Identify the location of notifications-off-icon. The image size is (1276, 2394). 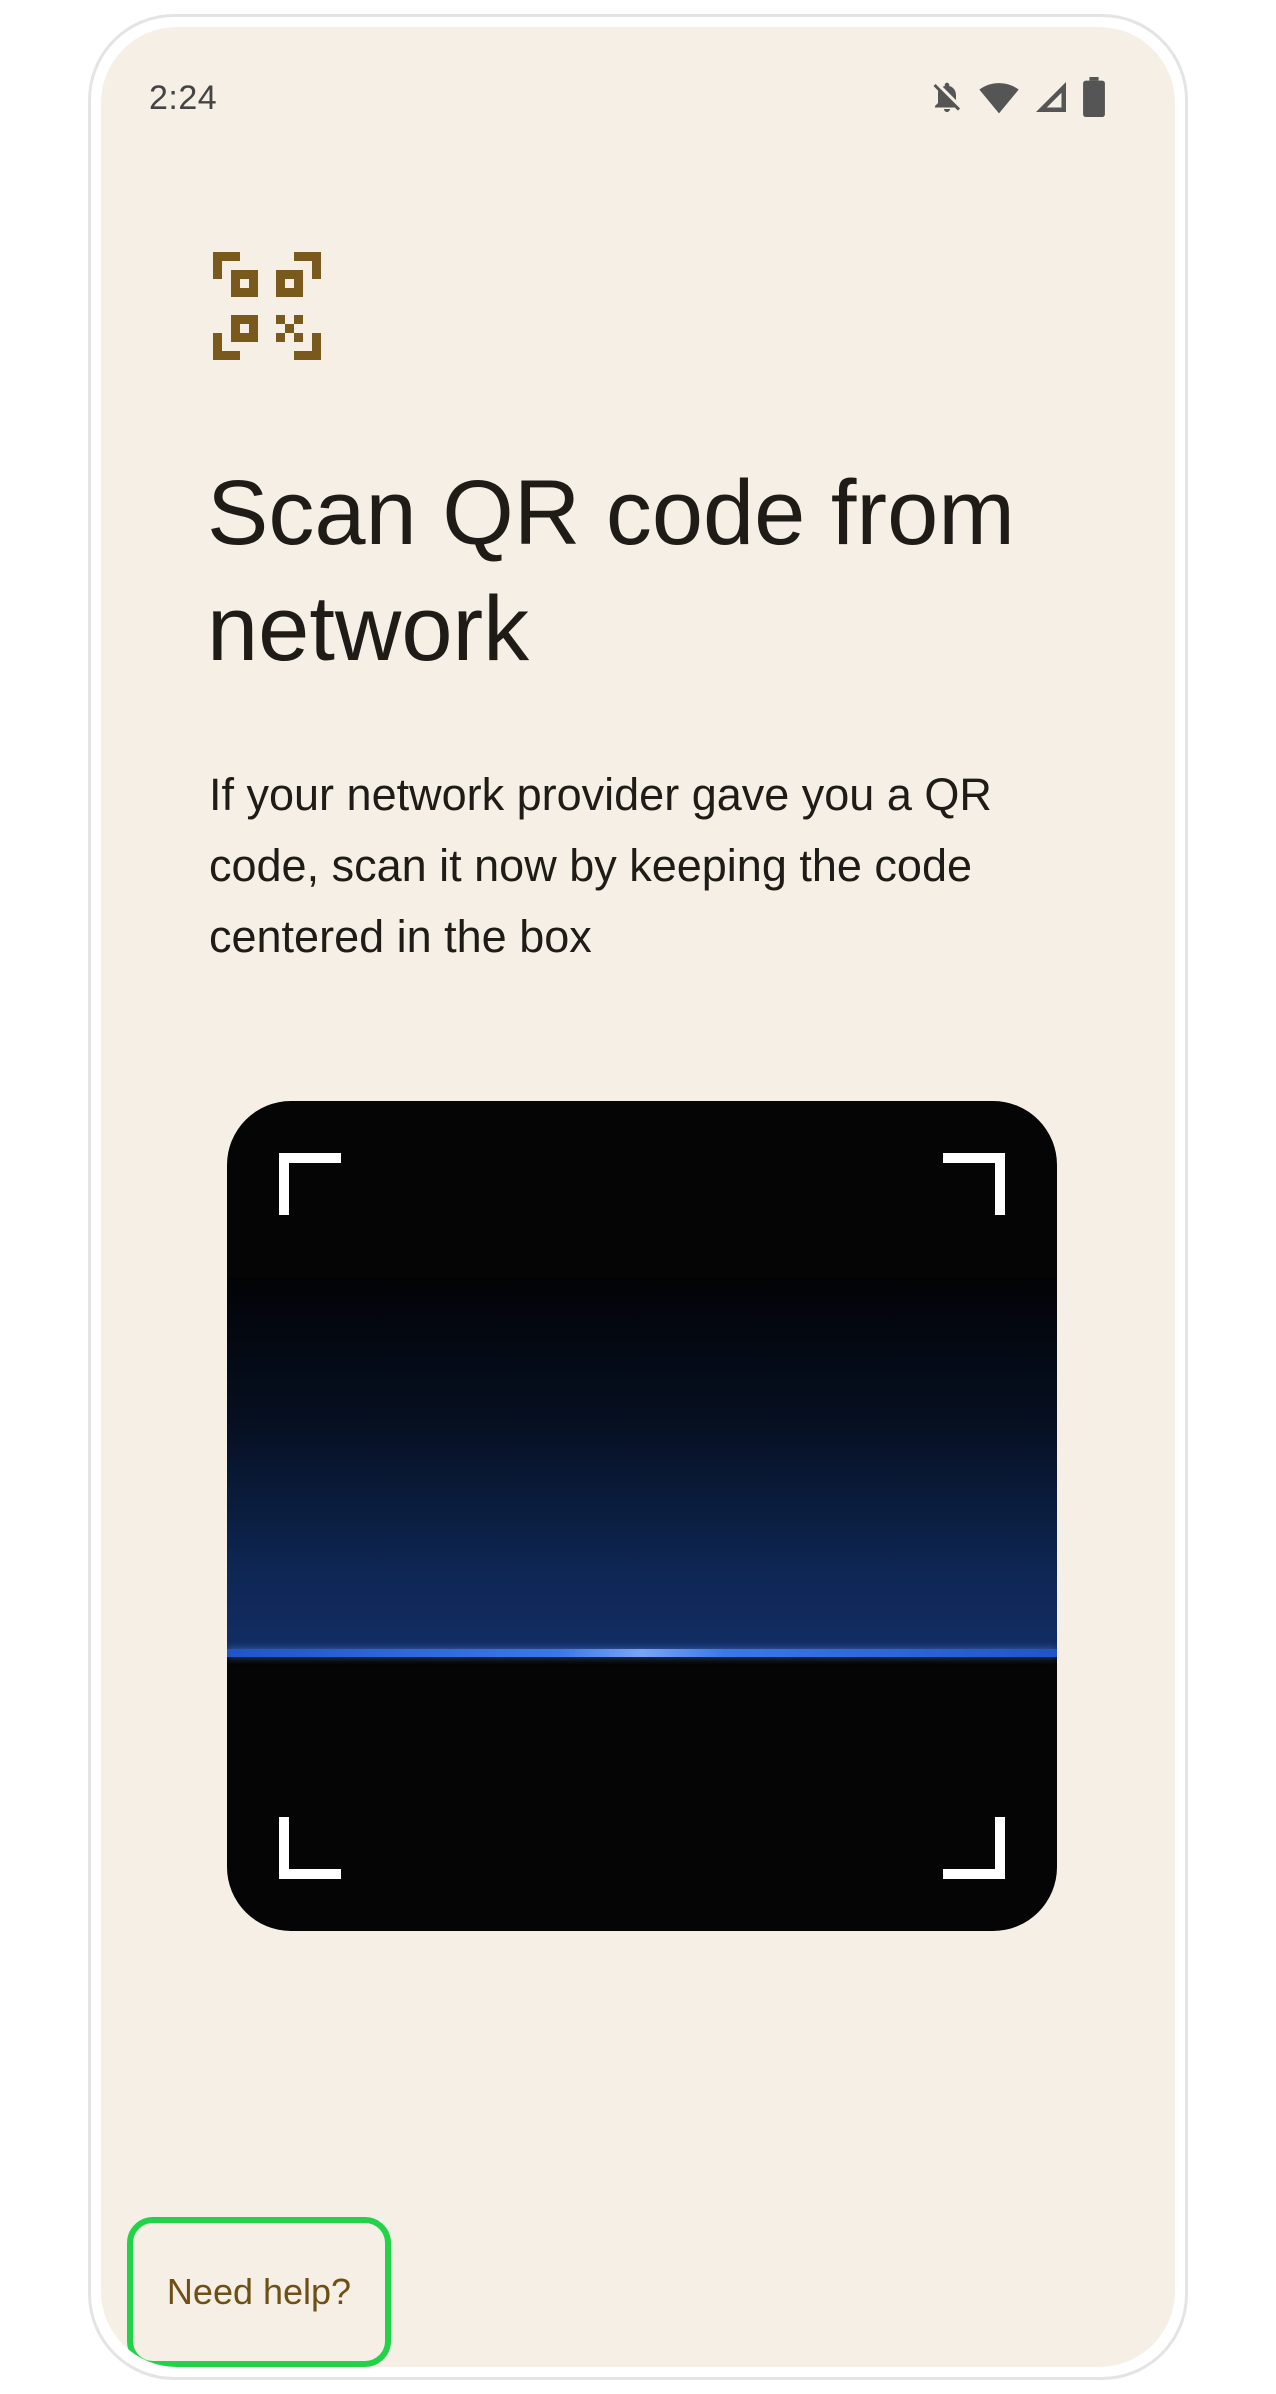
(947, 97).